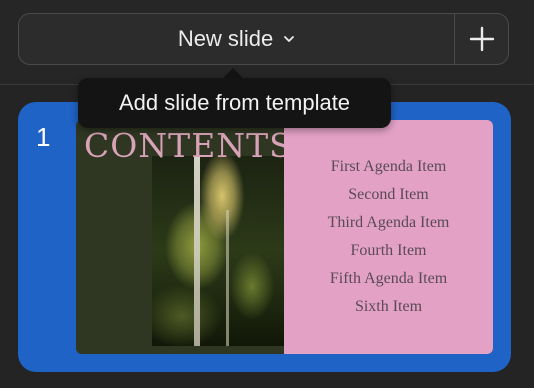 The image size is (534, 388). Describe the element at coordinates (234, 103) in the screenshot. I see `tooltip: Add slide from template` at that location.